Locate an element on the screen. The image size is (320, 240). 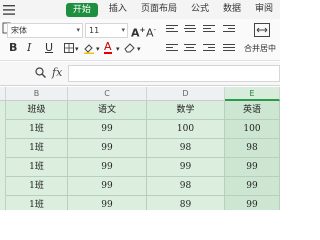
indent-icon is located at coordinates (229, 30).